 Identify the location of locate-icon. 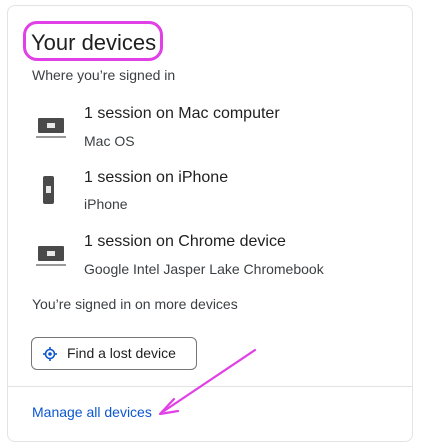
(50, 354).